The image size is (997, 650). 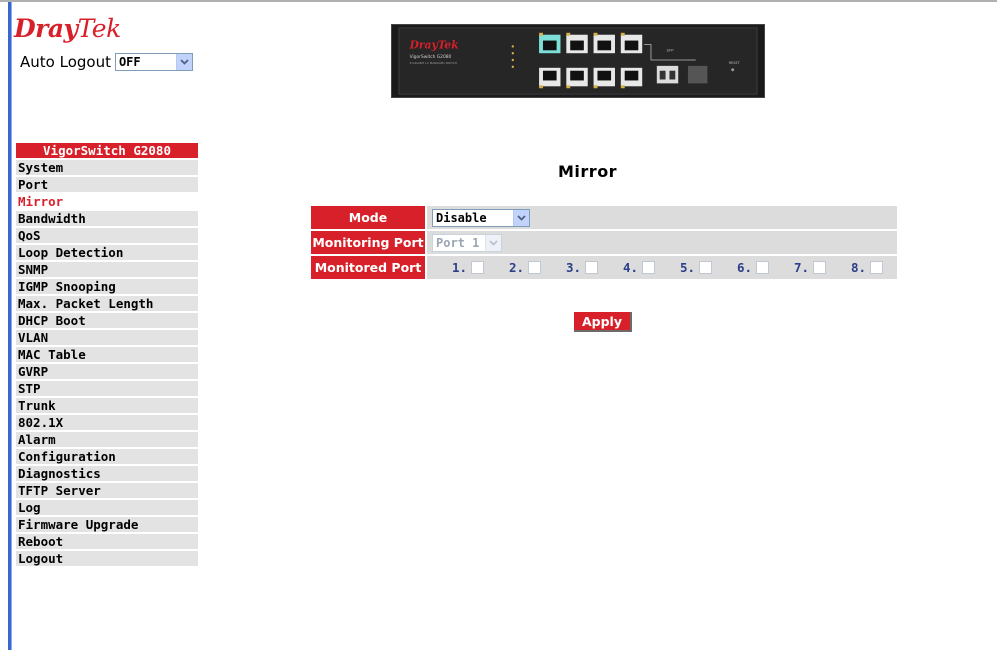 What do you see at coordinates (588, 171) in the screenshot?
I see `page-title: Mirror` at bounding box center [588, 171].